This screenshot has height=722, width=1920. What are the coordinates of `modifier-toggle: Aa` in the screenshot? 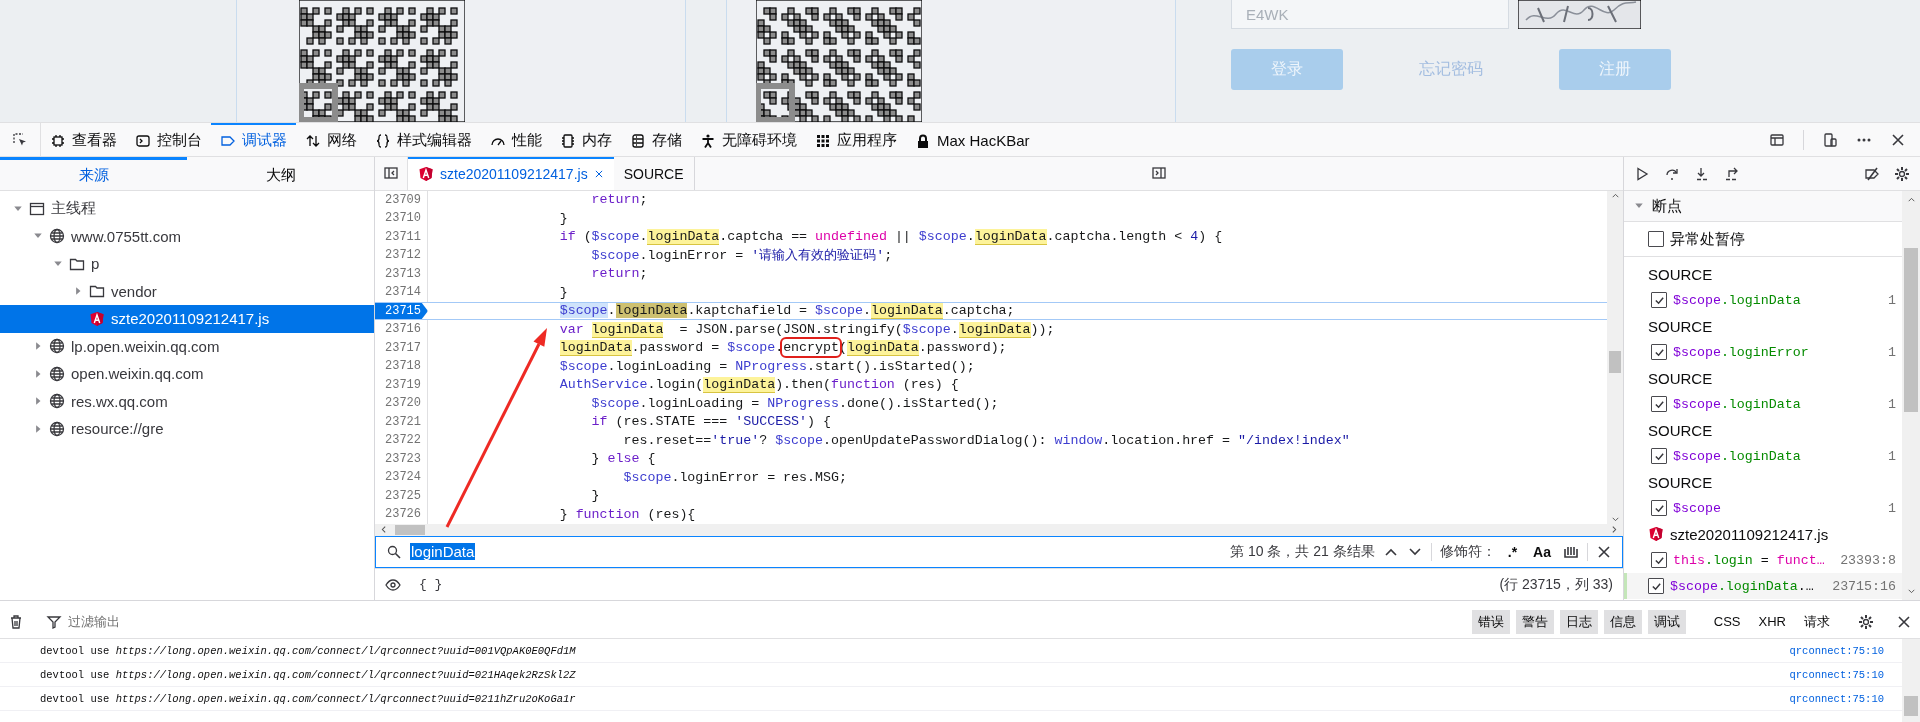 It's located at (1542, 552).